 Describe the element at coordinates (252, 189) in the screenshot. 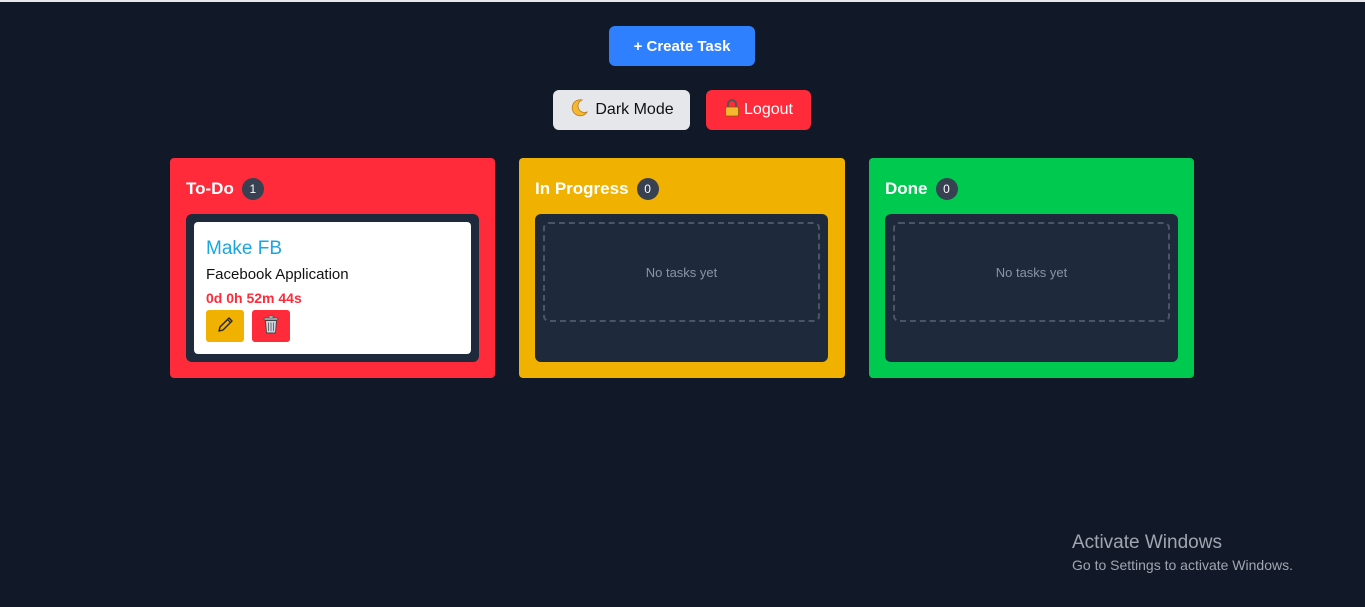

I see `count-badge: 1` at that location.